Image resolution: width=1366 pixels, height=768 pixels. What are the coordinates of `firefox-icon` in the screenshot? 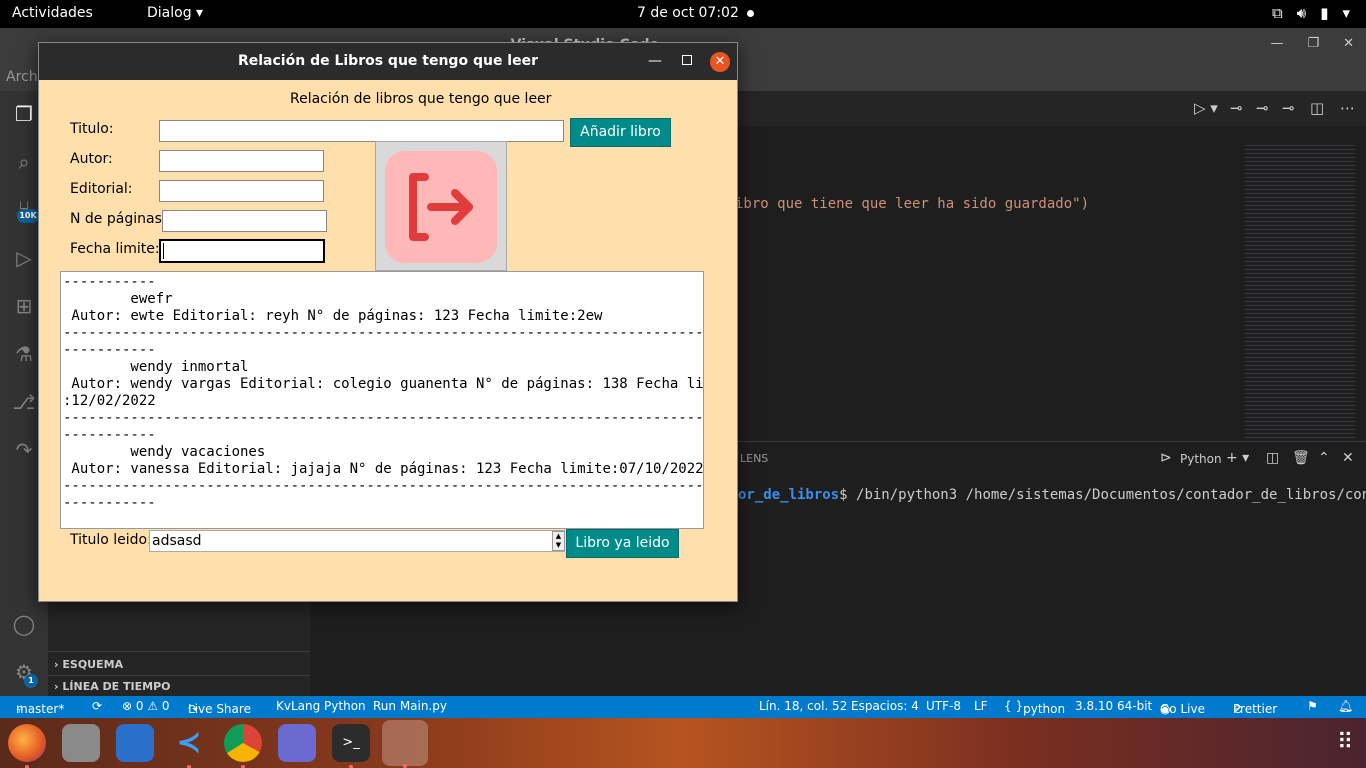 It's located at (27, 746).